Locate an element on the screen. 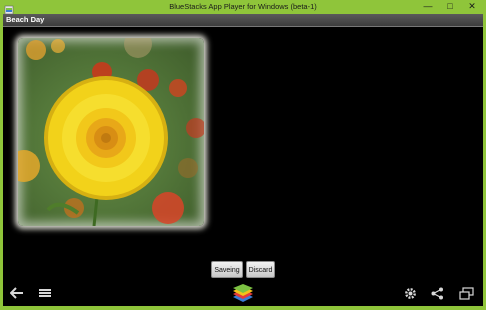 Image resolution: width=486 pixels, height=310 pixels. saving-button: Saveing is located at coordinates (227, 269).